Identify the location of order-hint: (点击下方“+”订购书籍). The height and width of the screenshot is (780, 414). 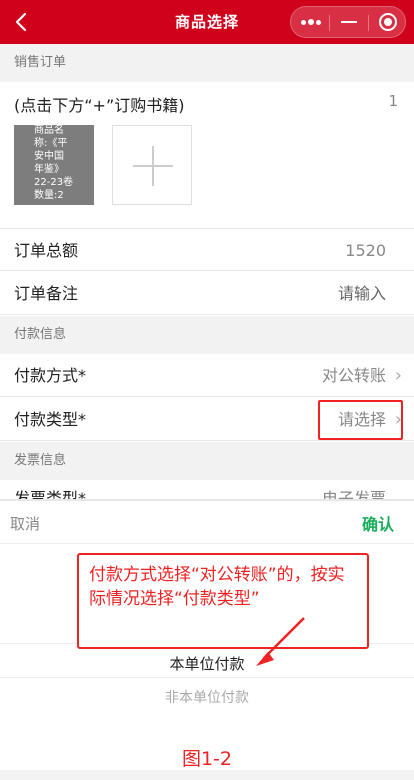
(99, 105).